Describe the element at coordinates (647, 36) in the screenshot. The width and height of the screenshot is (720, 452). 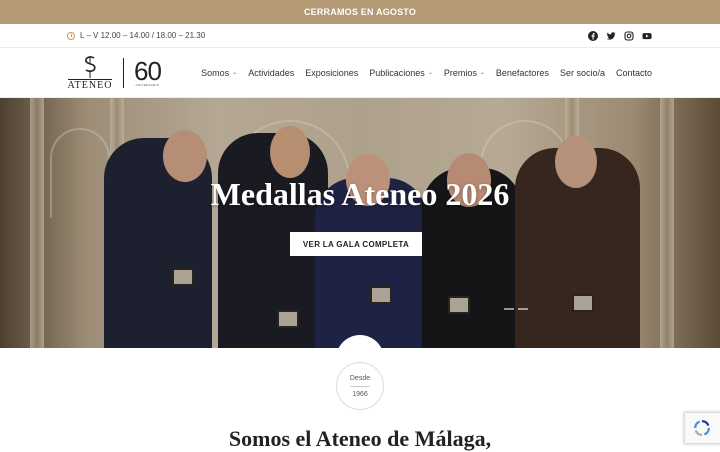
I see `youtube-icon` at that location.